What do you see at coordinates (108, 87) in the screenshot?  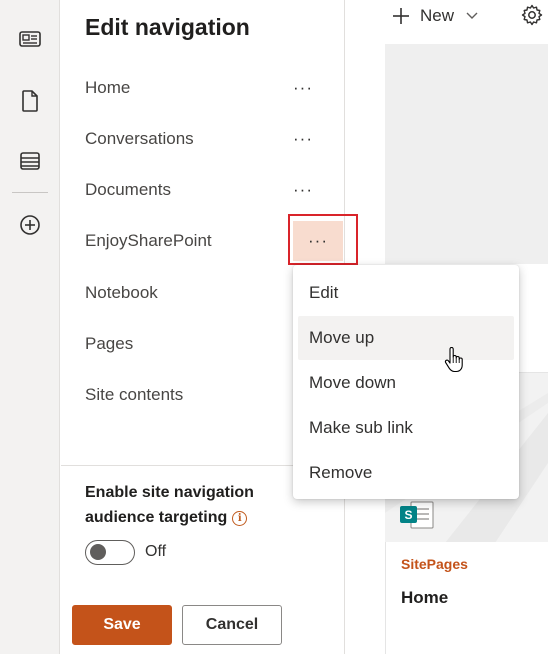 I see `nav-item-label: Home` at bounding box center [108, 87].